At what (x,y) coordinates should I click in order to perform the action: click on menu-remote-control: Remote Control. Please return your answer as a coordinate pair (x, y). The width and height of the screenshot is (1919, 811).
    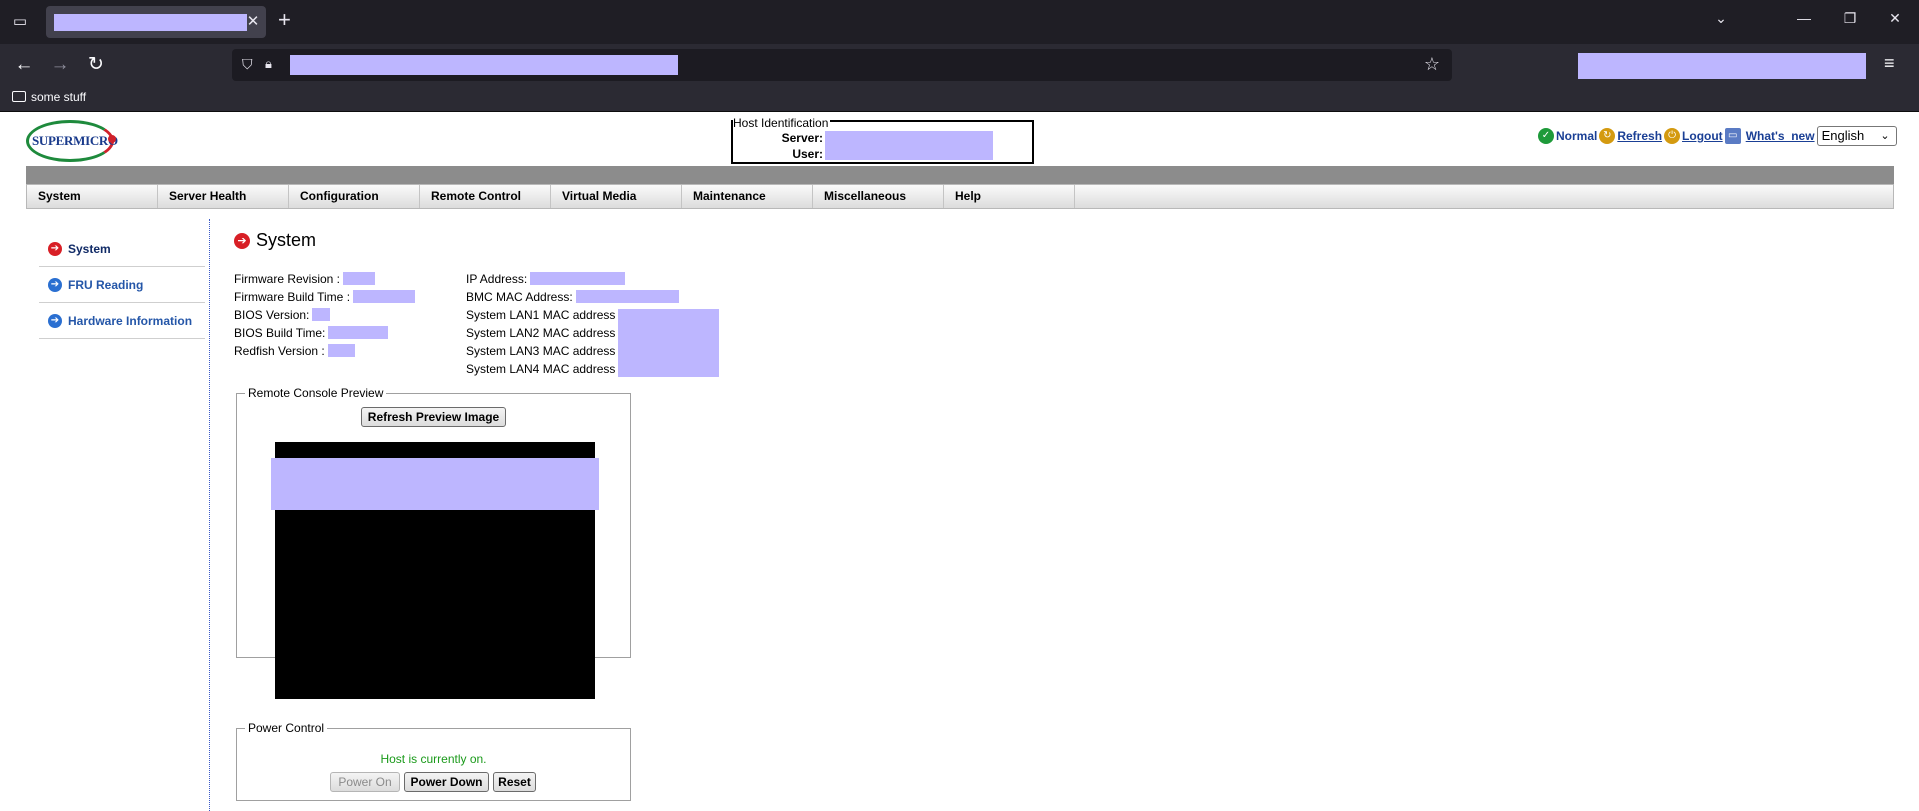
    Looking at the image, I should click on (485, 196).